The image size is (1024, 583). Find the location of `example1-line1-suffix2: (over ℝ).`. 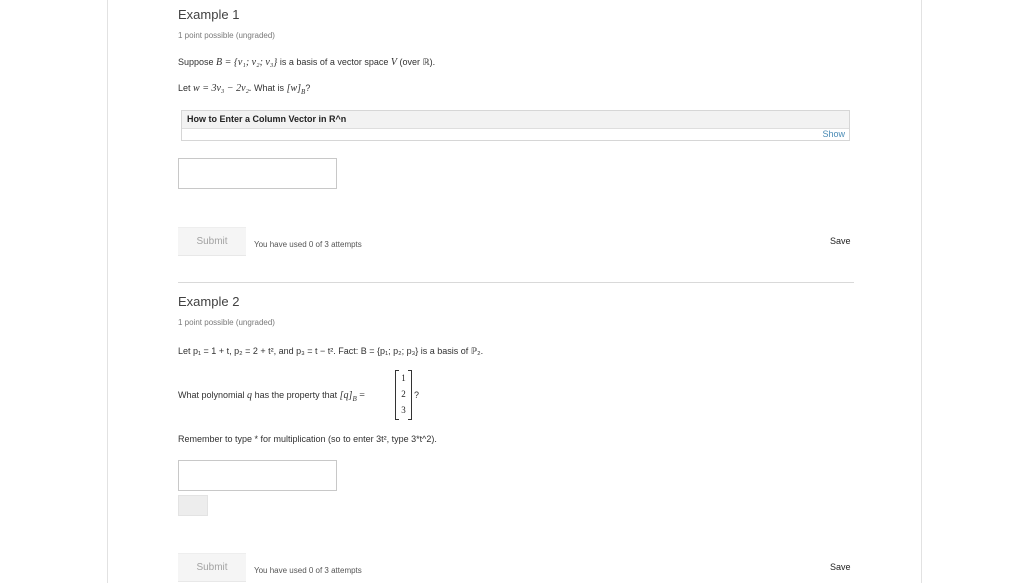

example1-line1-suffix2: (over ℝ). is located at coordinates (417, 62).